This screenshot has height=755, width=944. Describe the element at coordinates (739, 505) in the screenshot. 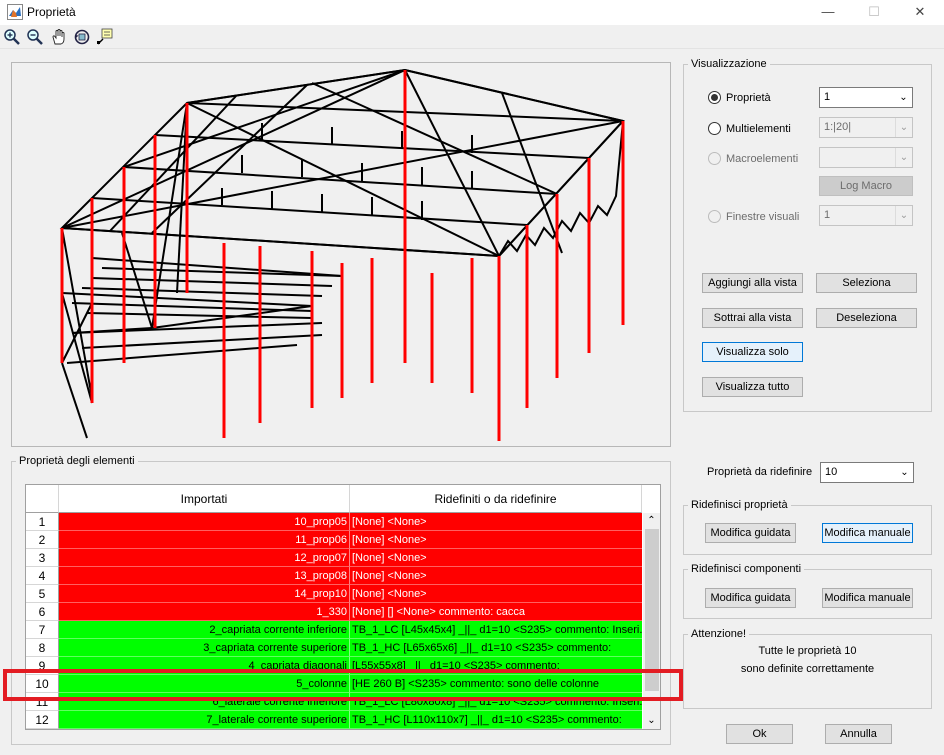

I see `ridefinisci-proprieta-legend: Ridefinisci proprietà` at that location.